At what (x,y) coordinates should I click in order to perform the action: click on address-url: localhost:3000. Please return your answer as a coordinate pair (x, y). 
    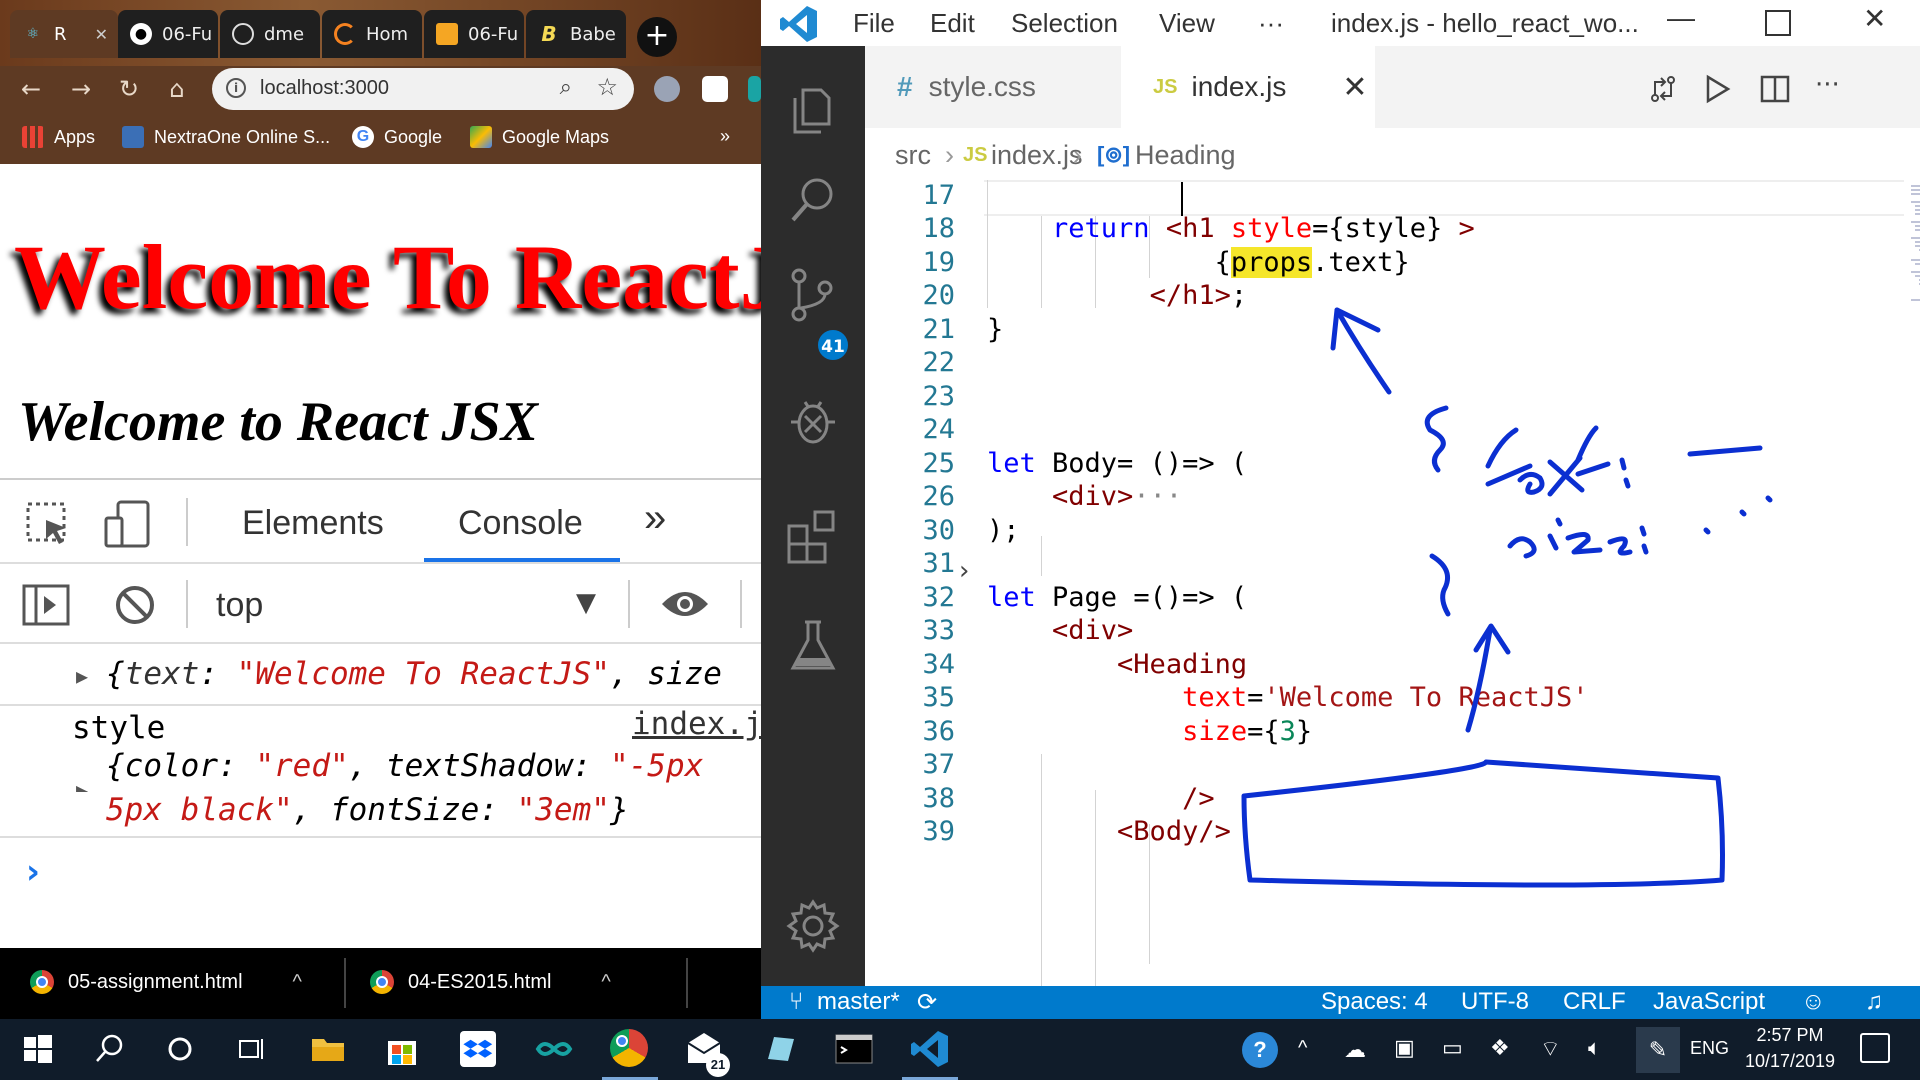
    Looking at the image, I should click on (324, 88).